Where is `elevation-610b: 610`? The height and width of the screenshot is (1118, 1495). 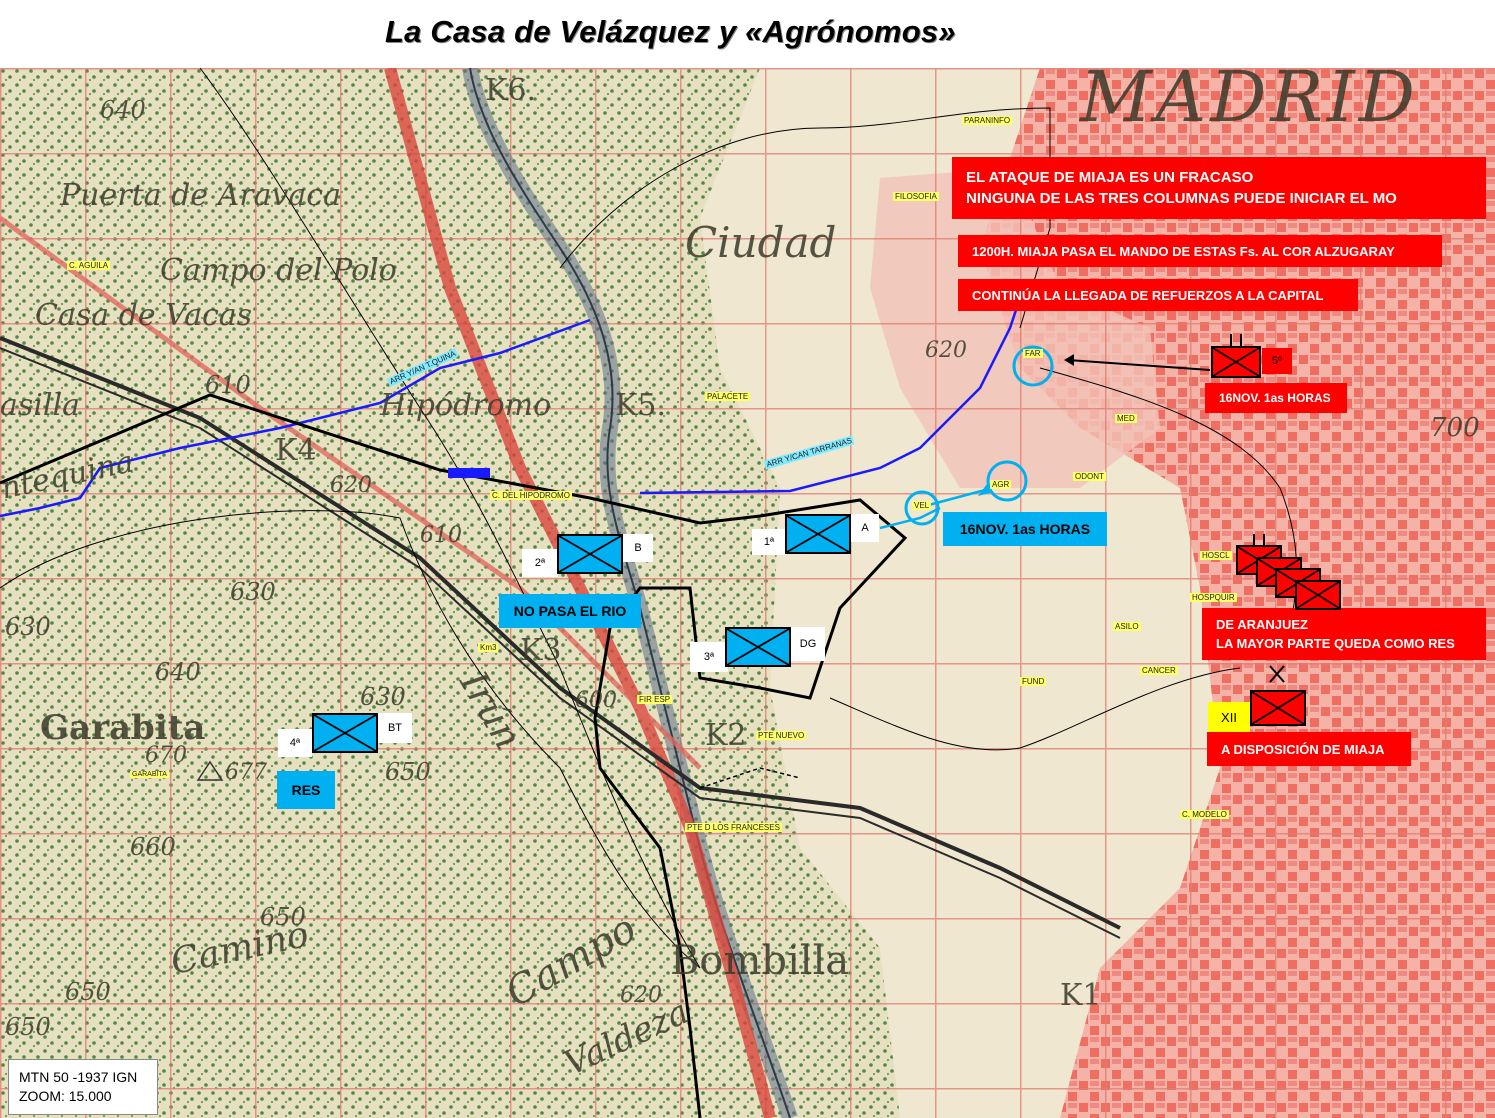
elevation-610b: 610 is located at coordinates (441, 535).